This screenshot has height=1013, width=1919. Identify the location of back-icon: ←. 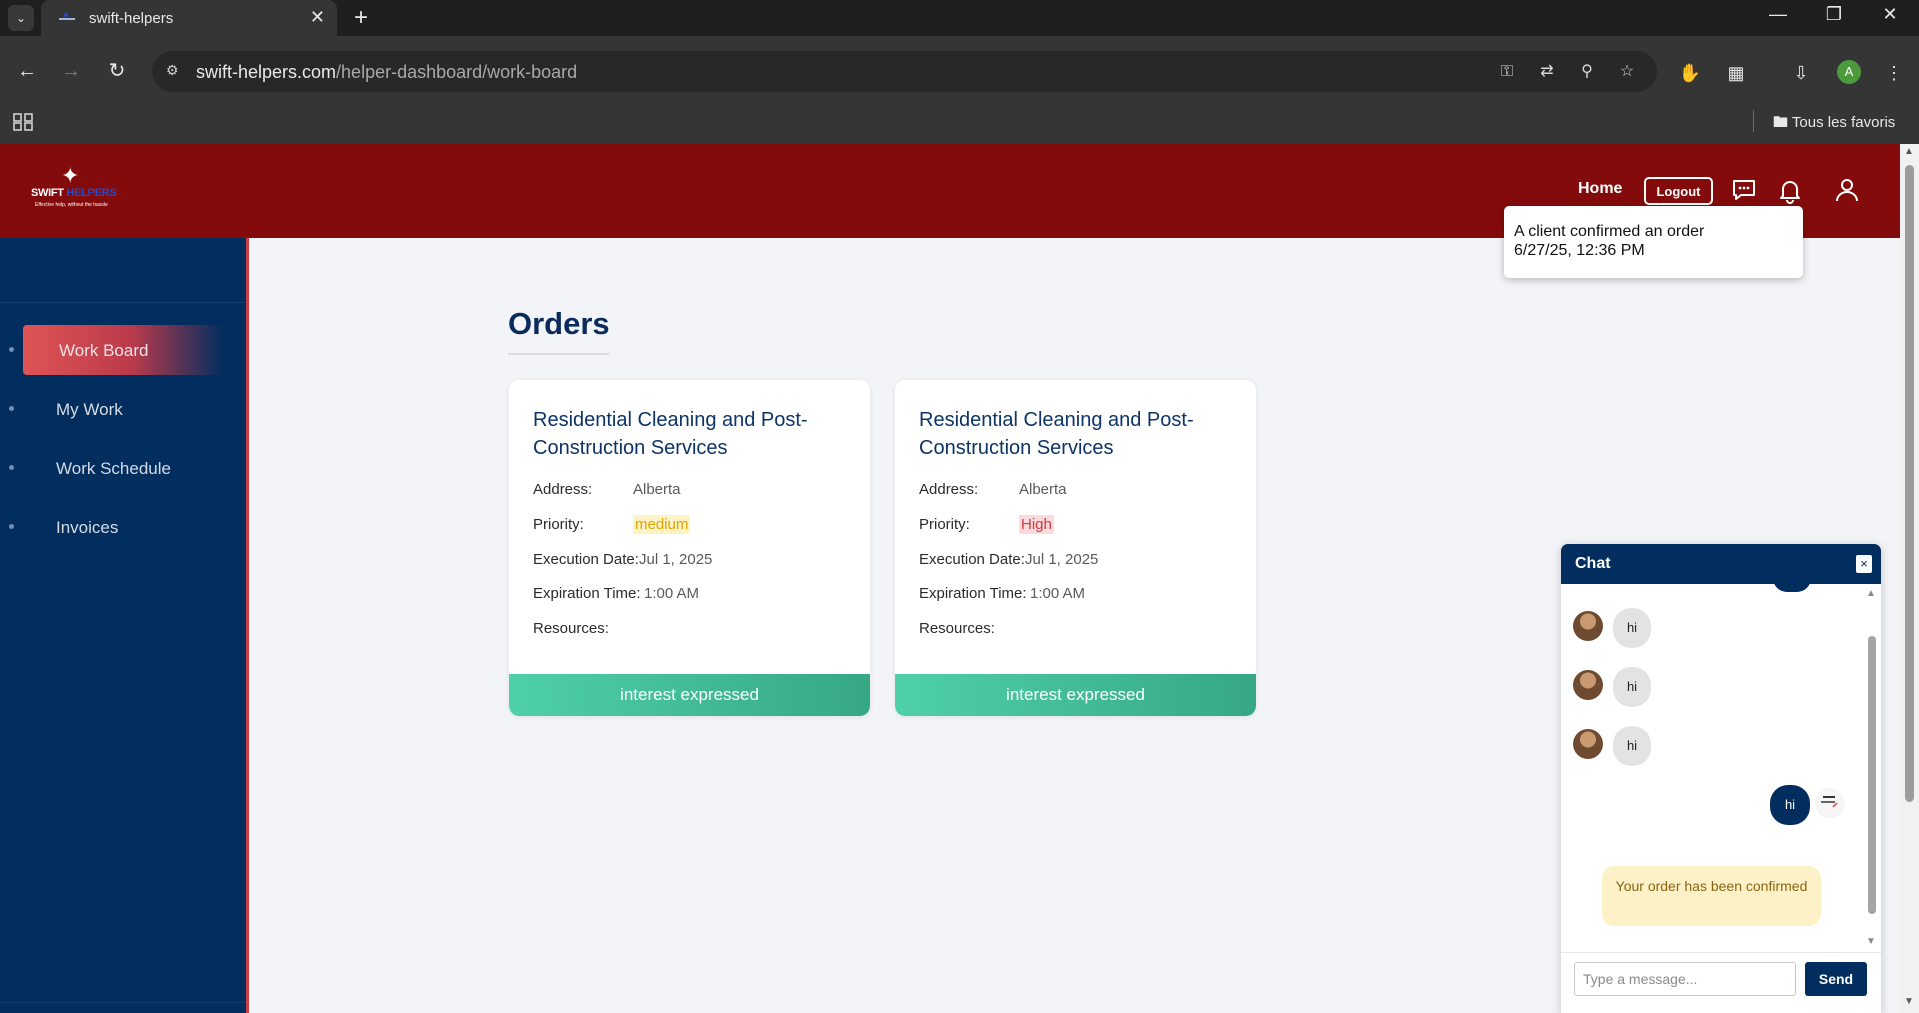
(27, 71).